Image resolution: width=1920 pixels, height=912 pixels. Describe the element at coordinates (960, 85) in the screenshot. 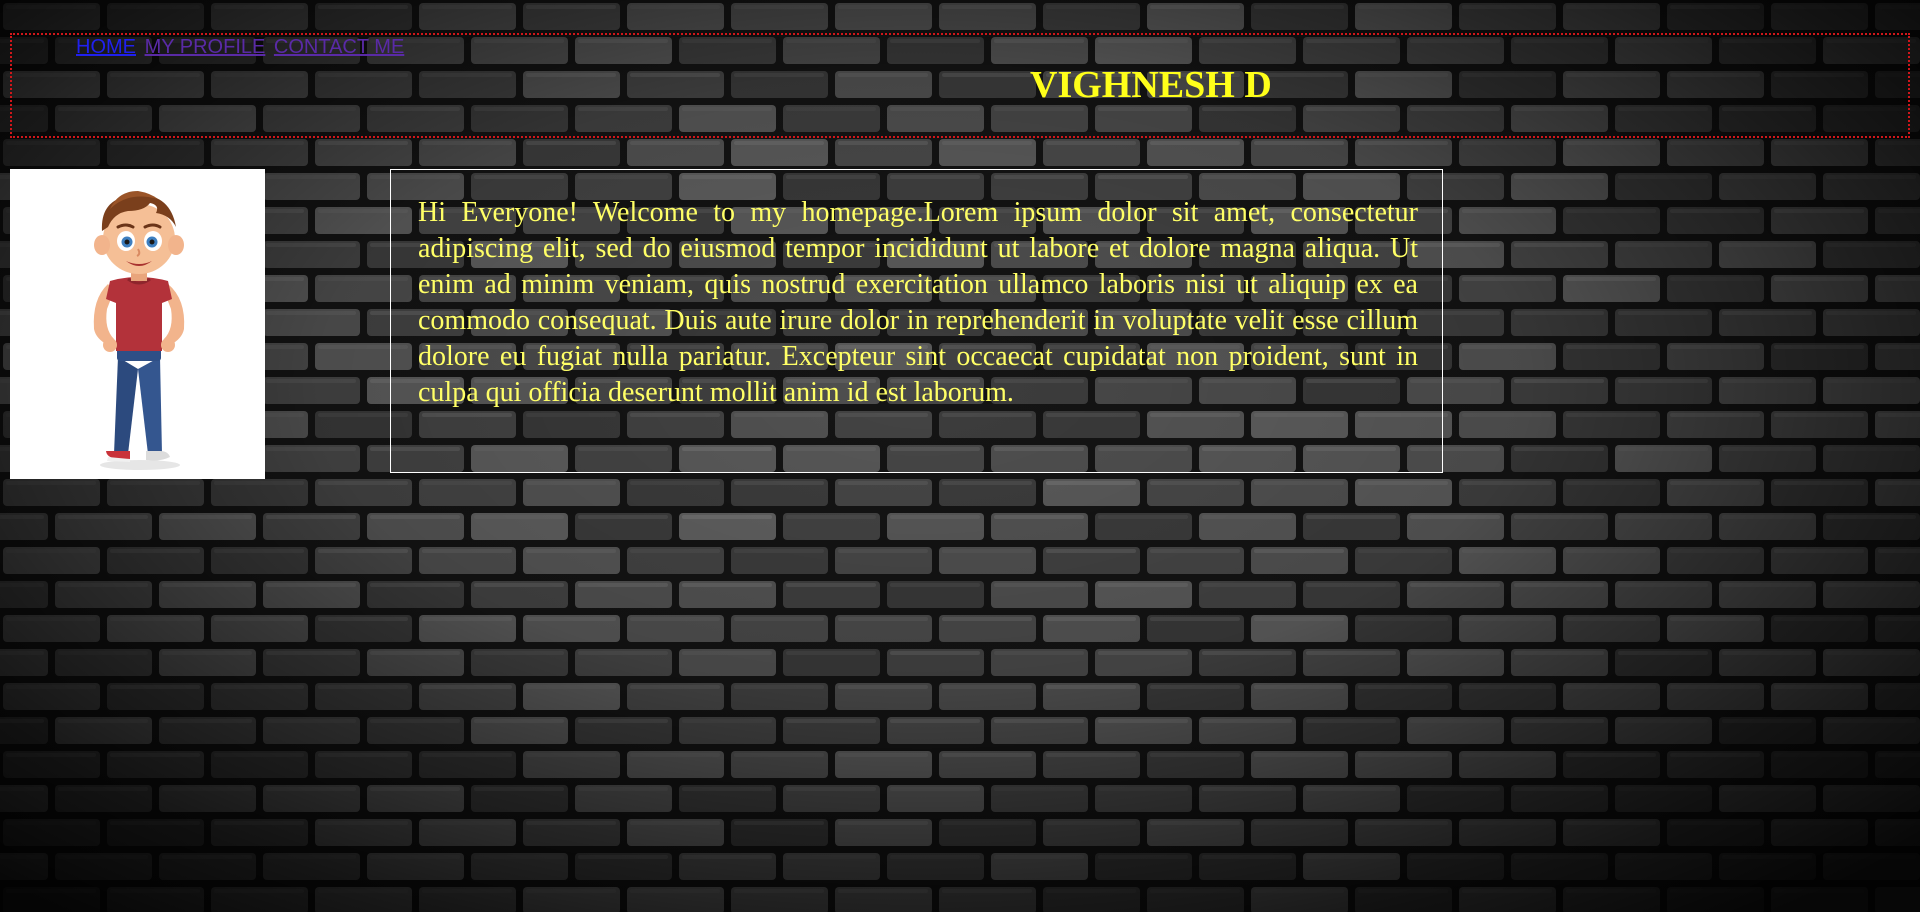

I see `page-header: HOME MY PROFILE CONTACT ME VIGHNESH D` at that location.